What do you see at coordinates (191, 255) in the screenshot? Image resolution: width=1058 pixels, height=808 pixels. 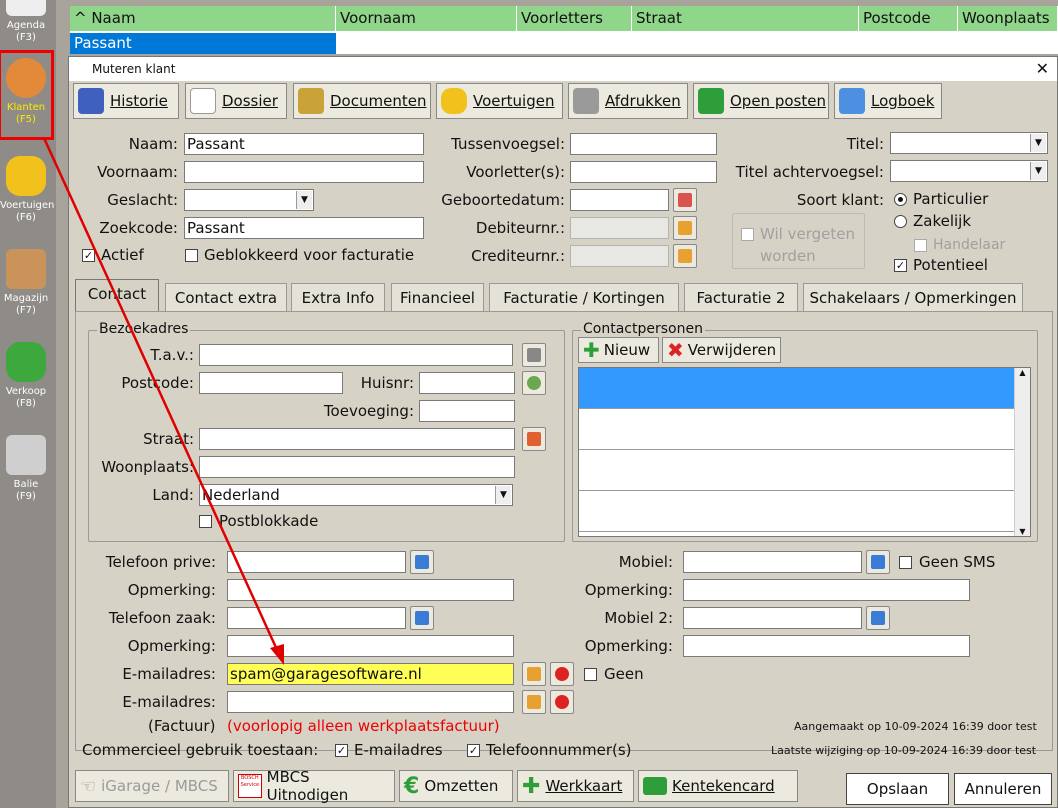 I see `geblokkeerd-checkbox` at bounding box center [191, 255].